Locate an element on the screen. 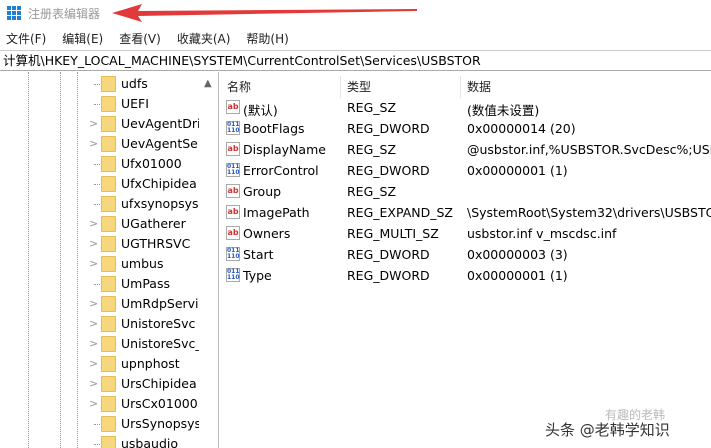 The width and height of the screenshot is (711, 448). tree-item: > UevAgentDriv is located at coordinates (100, 124).